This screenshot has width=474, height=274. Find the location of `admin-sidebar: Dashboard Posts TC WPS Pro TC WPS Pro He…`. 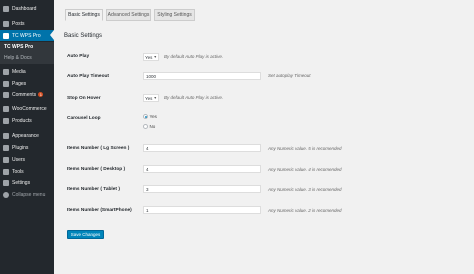

admin-sidebar: Dashboard Posts TC WPS Pro TC WPS Pro He… is located at coordinates (27, 137).